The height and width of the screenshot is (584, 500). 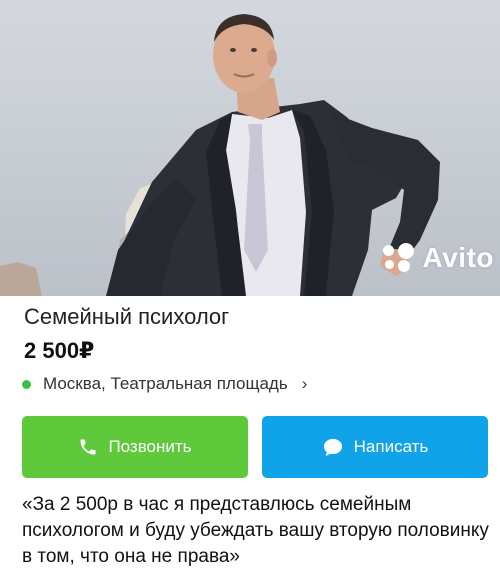 I want to click on location-link: Москва, Театральная площадь ›, so click(x=164, y=384).